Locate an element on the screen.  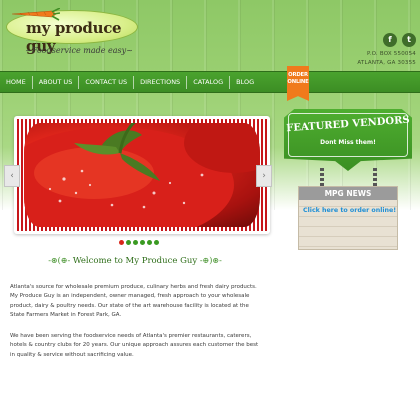
nav-catalog: CATALOG is located at coordinates (208, 82).